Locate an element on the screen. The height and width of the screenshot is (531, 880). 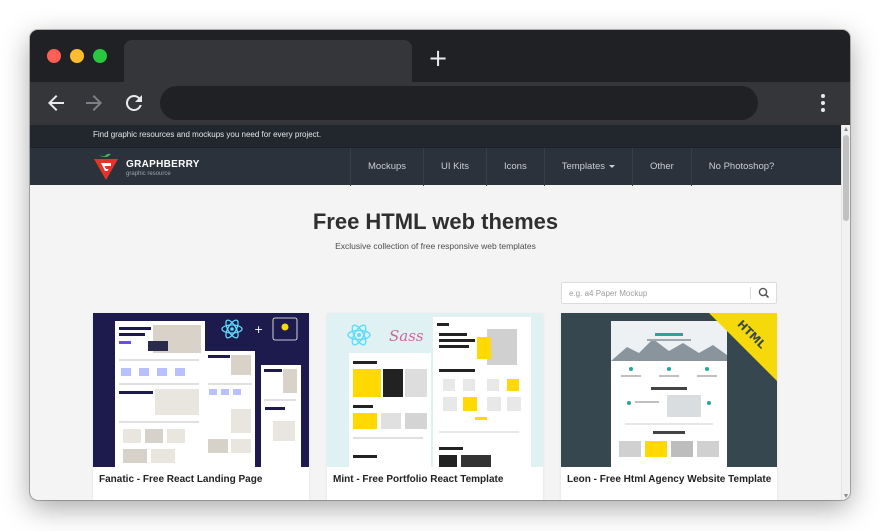
browser-toolbar is located at coordinates (440, 103).